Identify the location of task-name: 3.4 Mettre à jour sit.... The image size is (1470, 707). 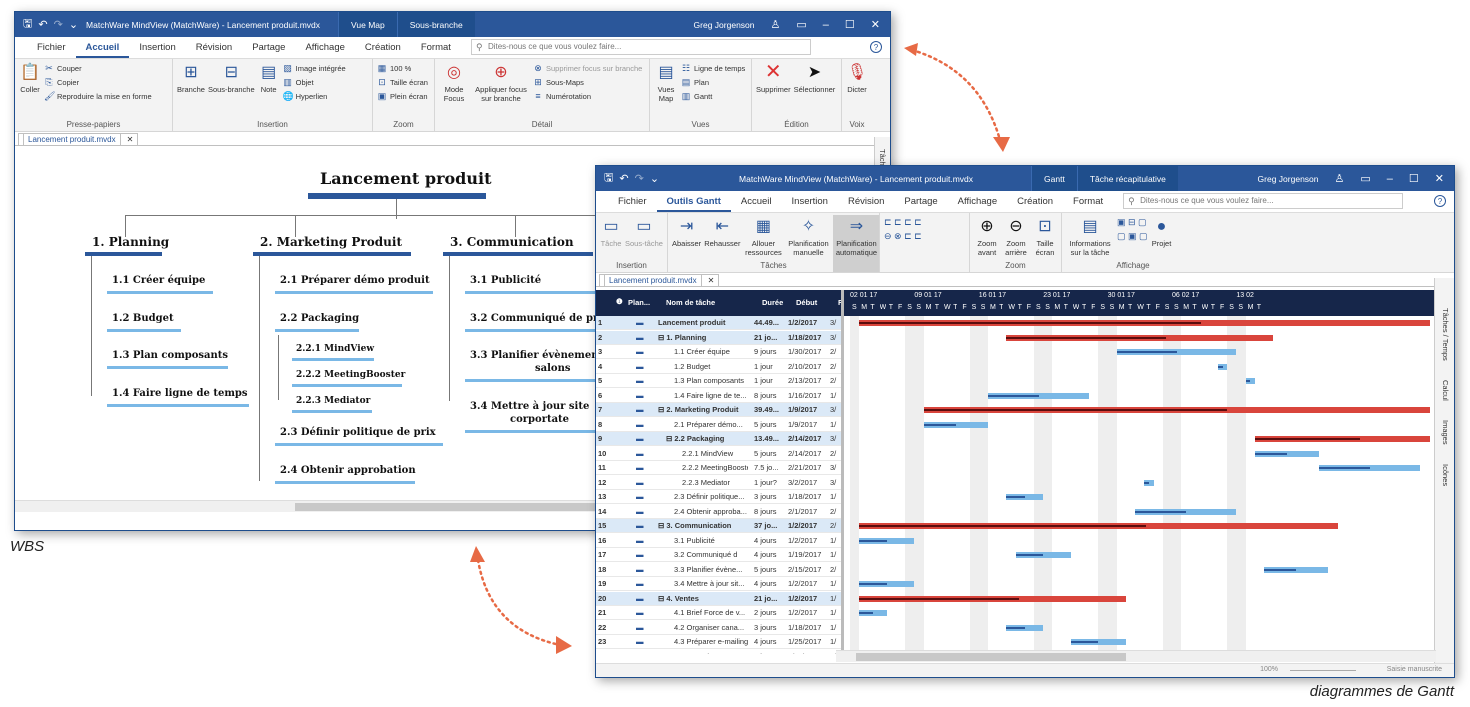
(711, 584).